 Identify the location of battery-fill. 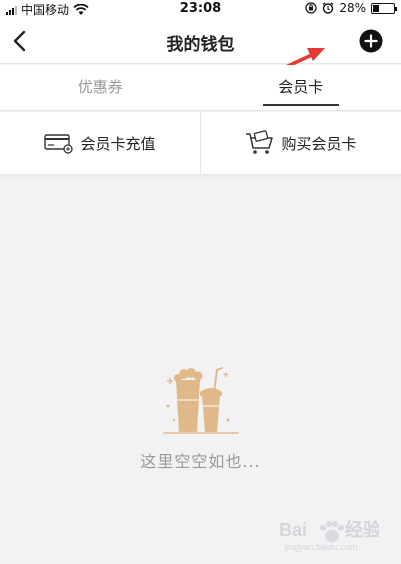
(376, 8).